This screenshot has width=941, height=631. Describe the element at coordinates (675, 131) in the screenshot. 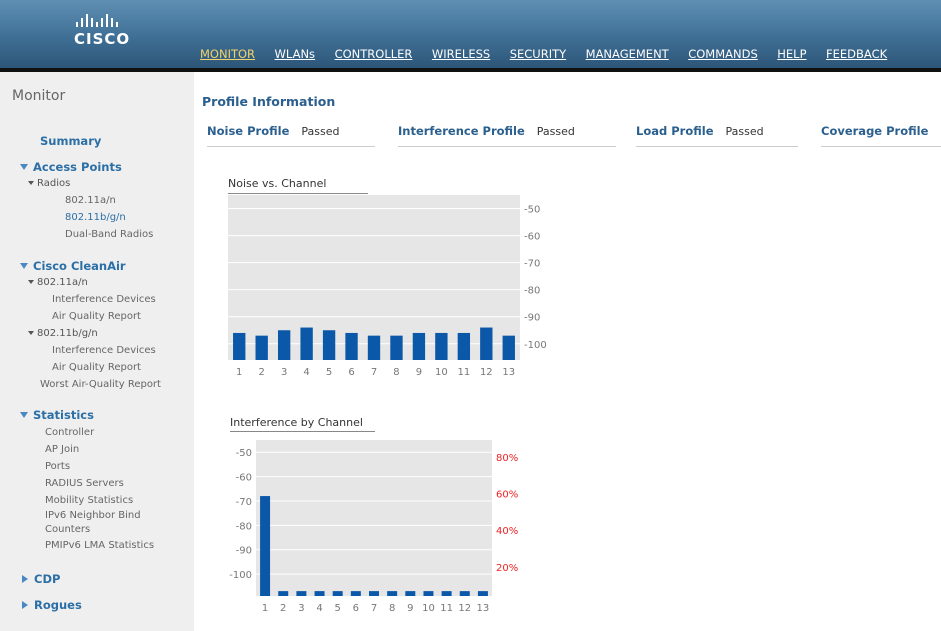

I see `load-profile-label: Load Profile` at that location.